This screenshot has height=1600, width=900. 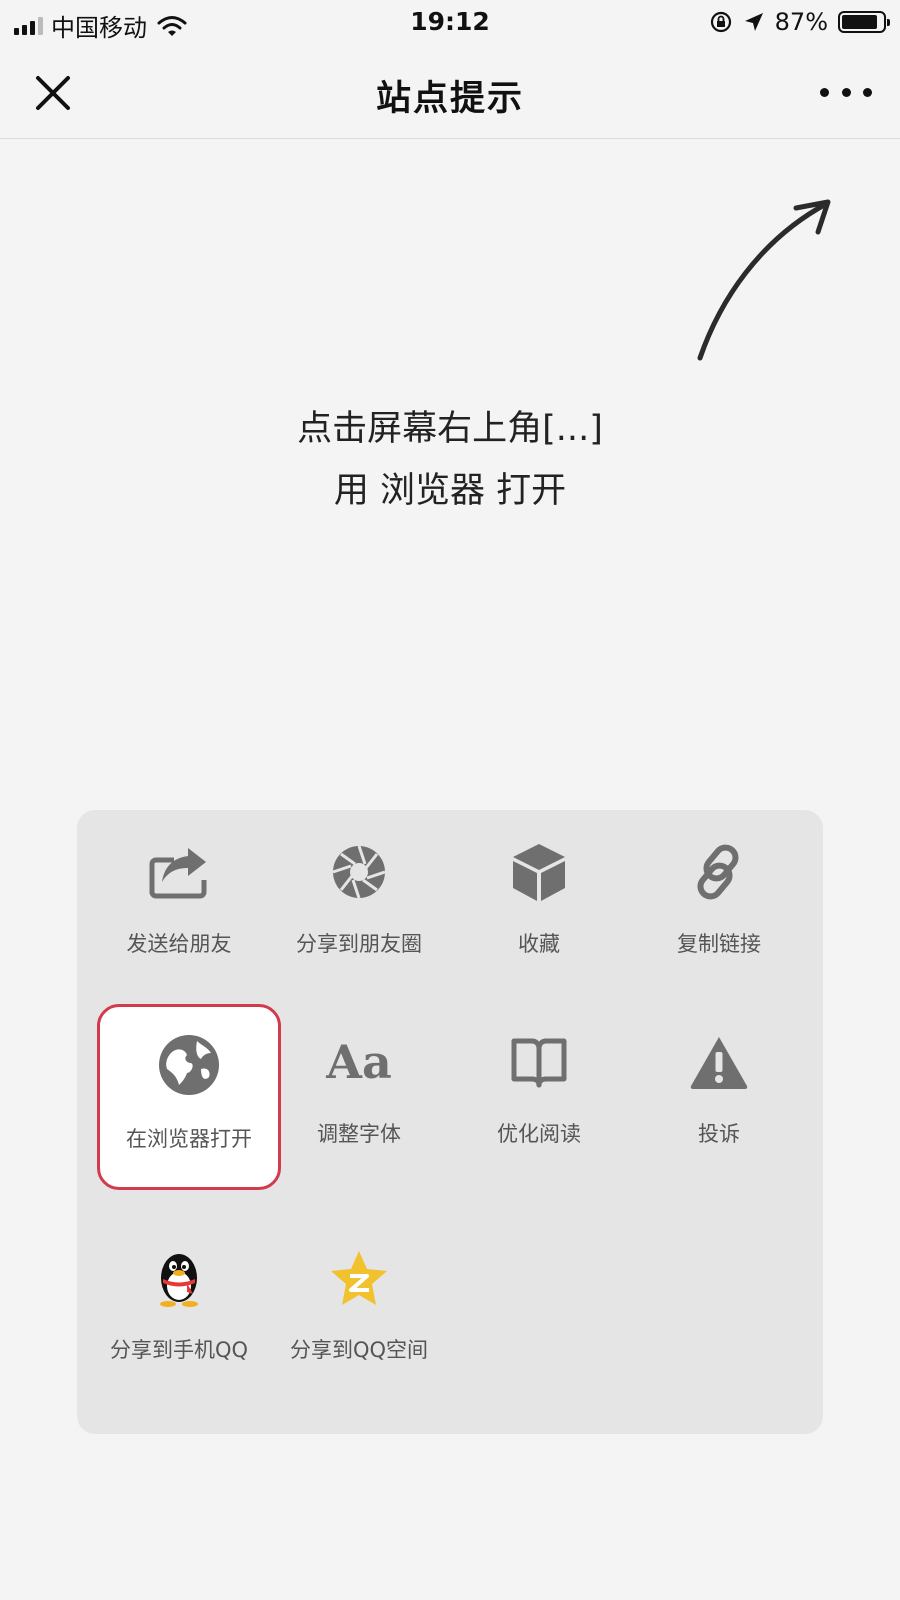 I want to click on share-to-qzone-label: 分享到QQ空间, so click(x=359, y=1350).